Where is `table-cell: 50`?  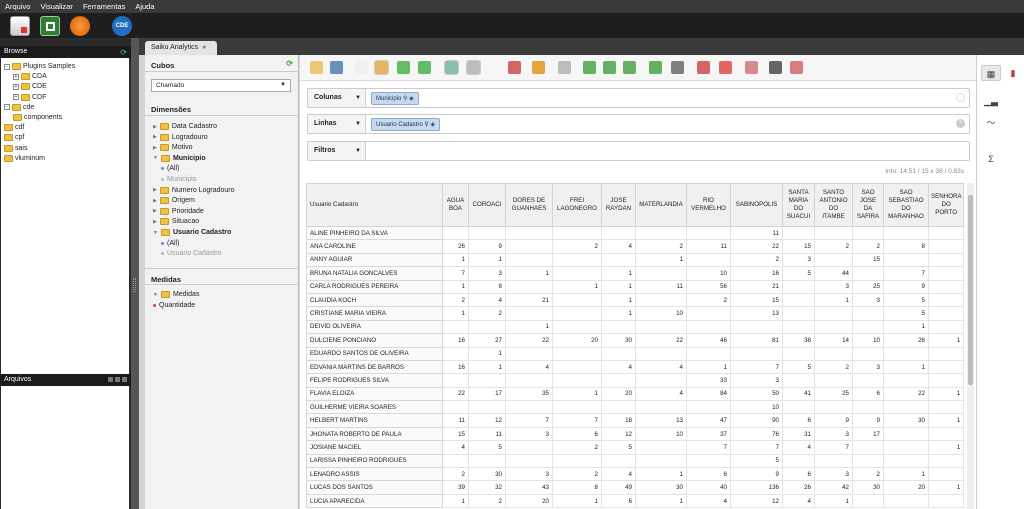
table-cell: 50 is located at coordinates (756, 394).